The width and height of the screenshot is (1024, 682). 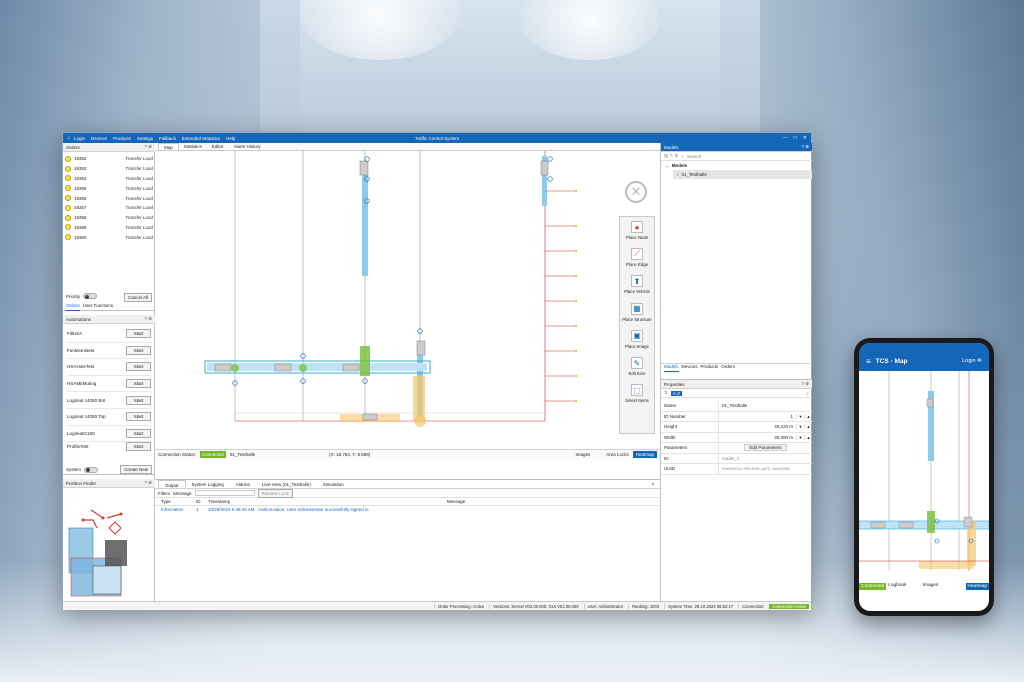 What do you see at coordinates (742, 174) in the screenshot?
I see `tree-item-model: › 01_Testhalle` at bounding box center [742, 174].